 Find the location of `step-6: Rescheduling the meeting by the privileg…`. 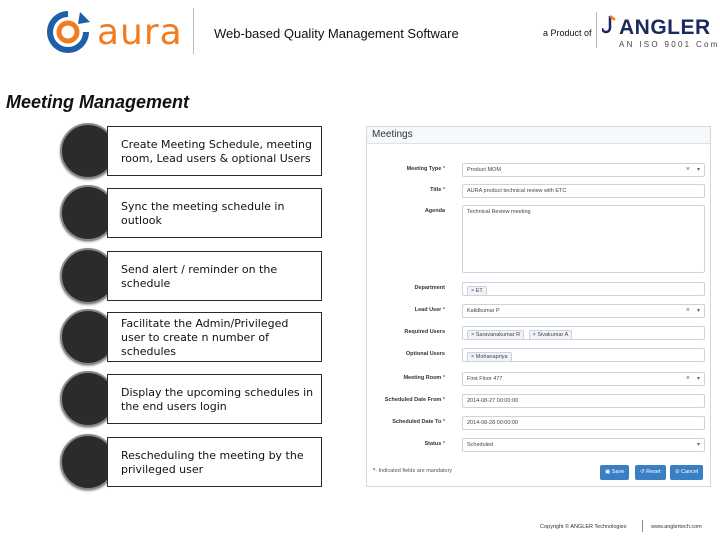

step-6: Rescheduling the meeting by the privileg… is located at coordinates (191, 462).